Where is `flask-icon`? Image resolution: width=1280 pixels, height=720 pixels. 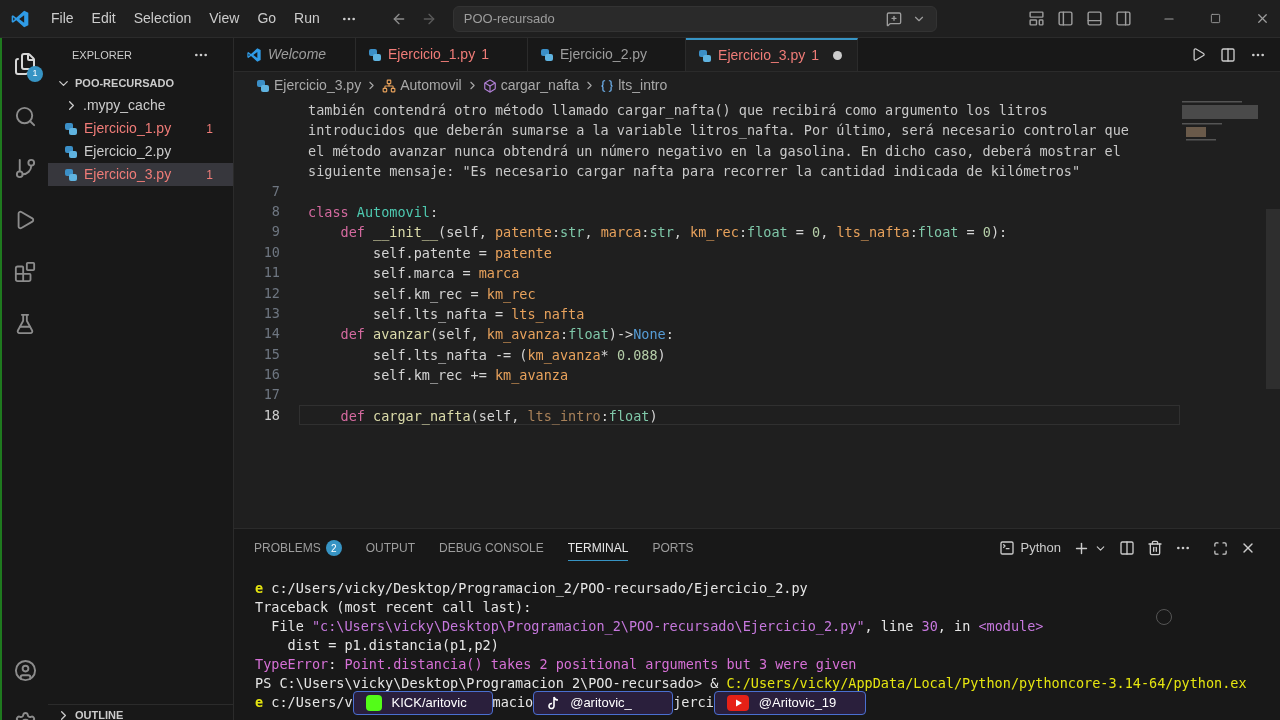 flask-icon is located at coordinates (25, 324).